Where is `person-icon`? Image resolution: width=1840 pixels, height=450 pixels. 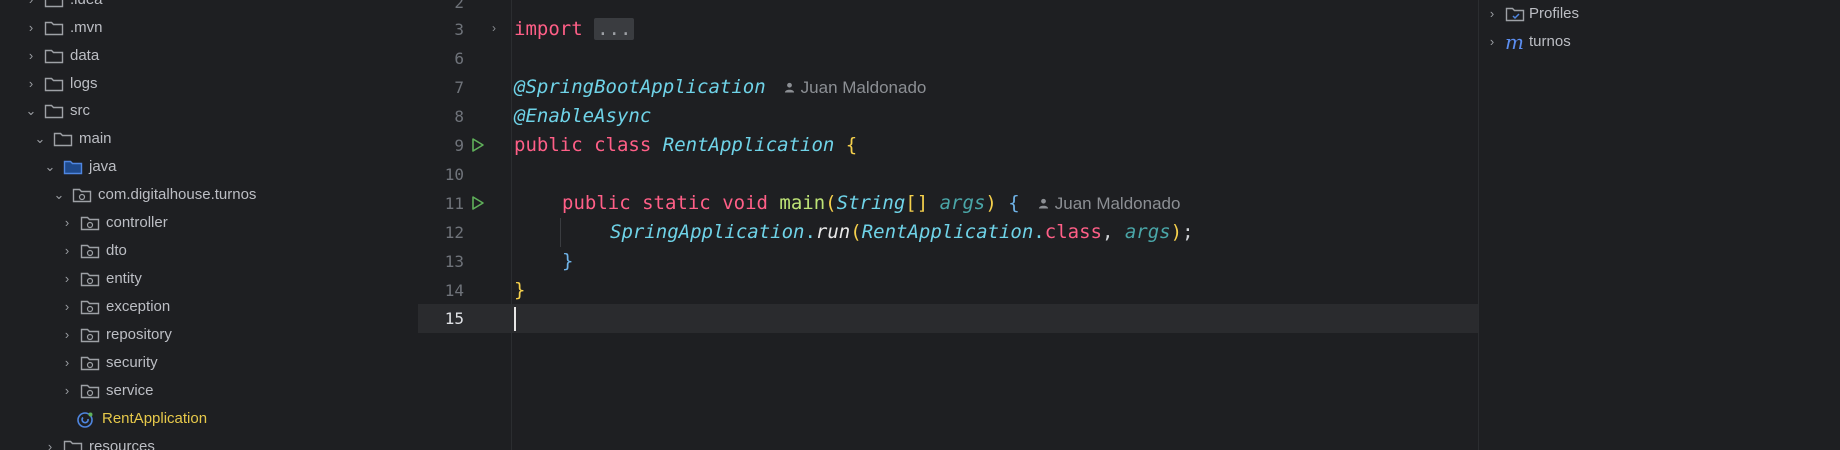 person-icon is located at coordinates (789, 87).